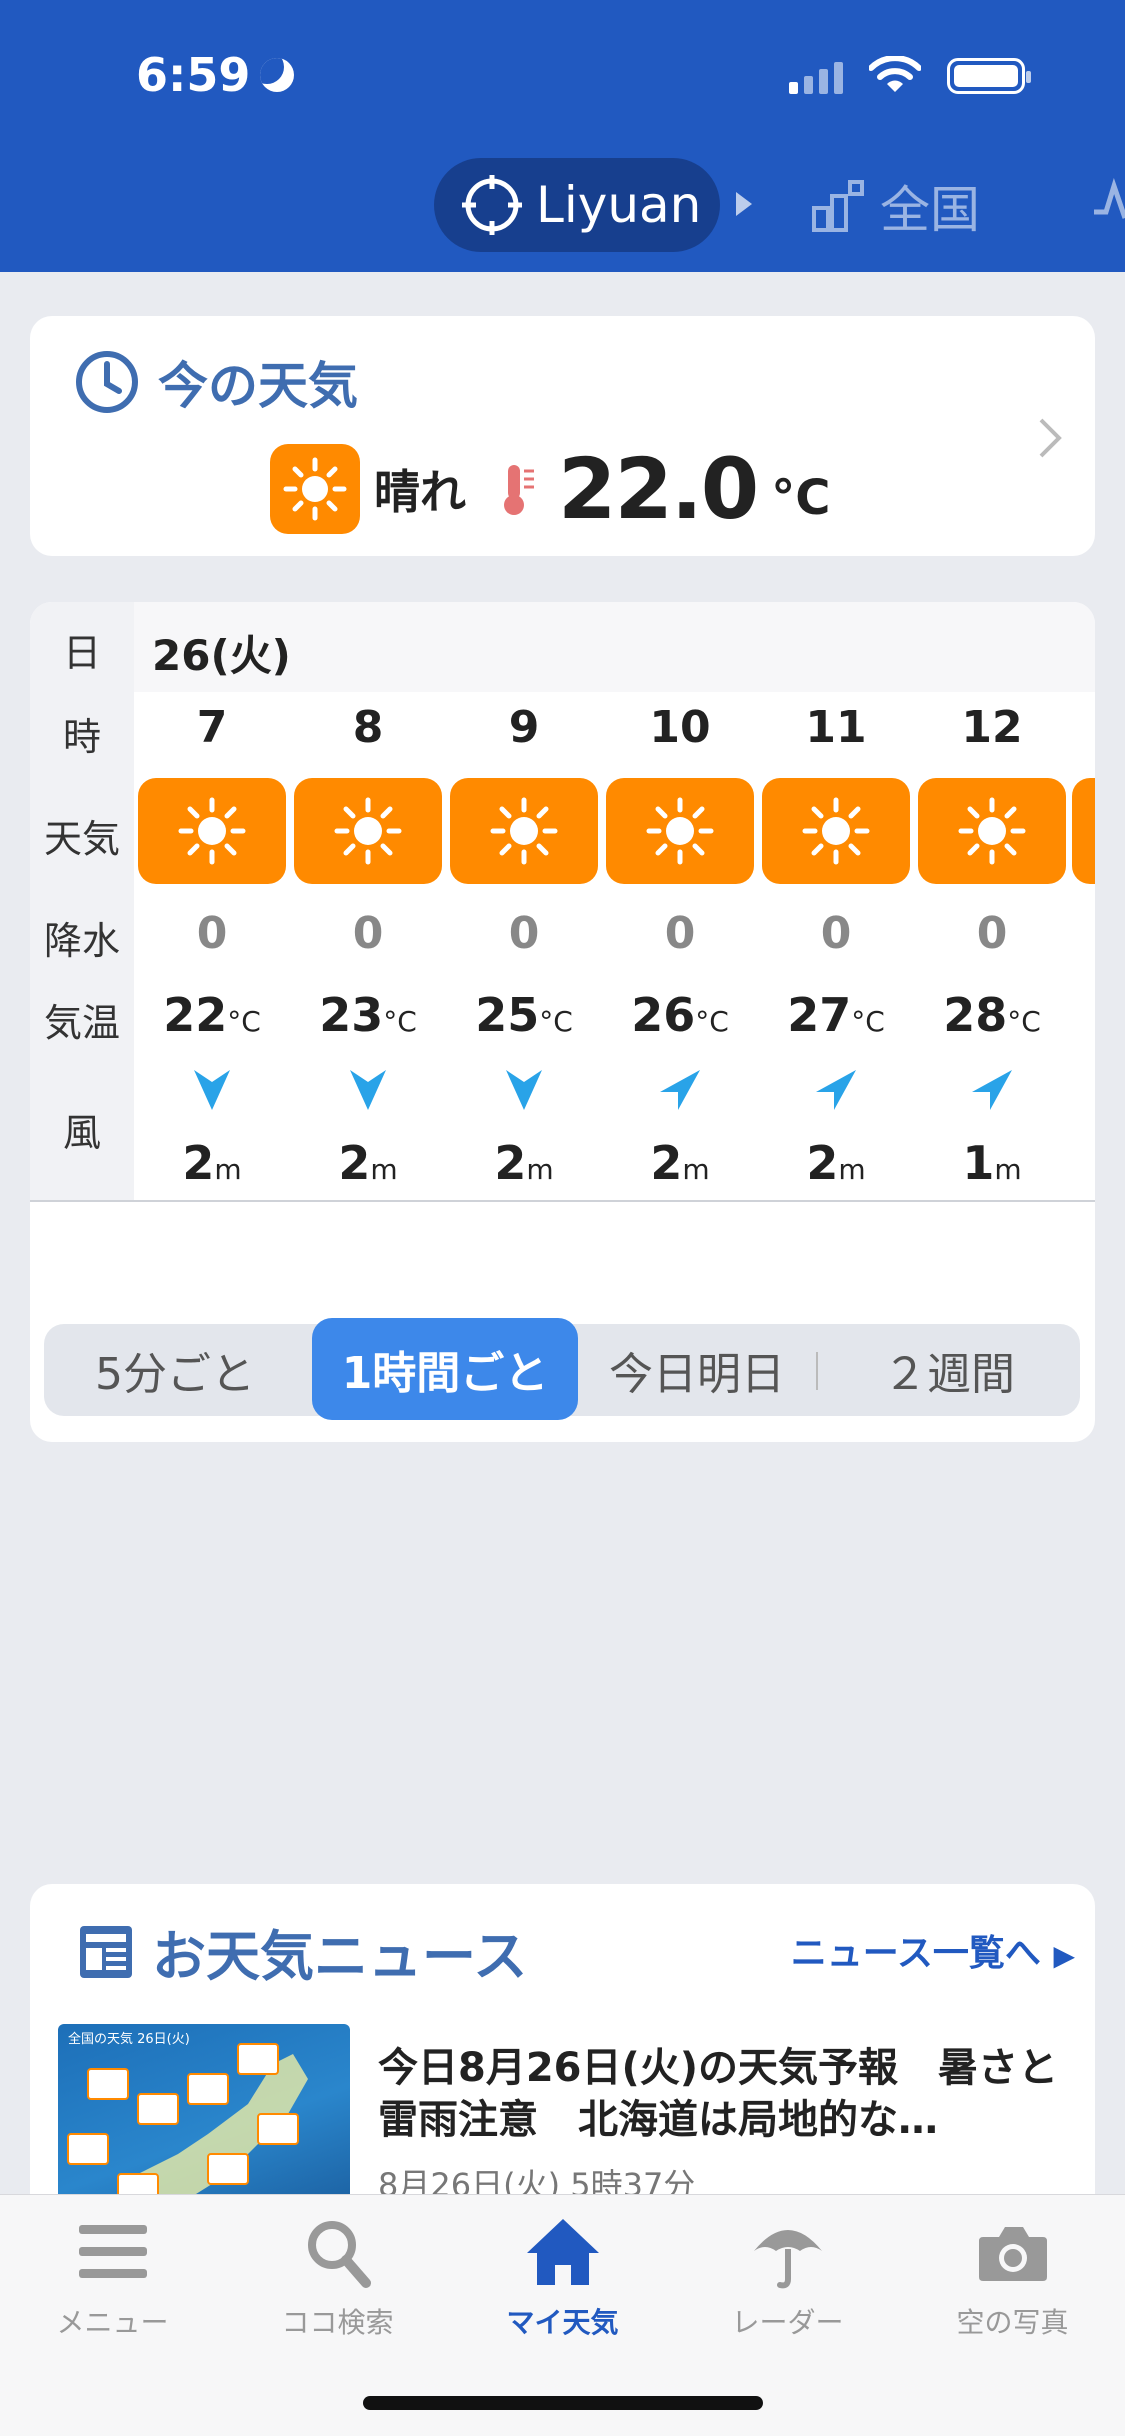  I want to click on location-tab: Liyuan, so click(577, 205).